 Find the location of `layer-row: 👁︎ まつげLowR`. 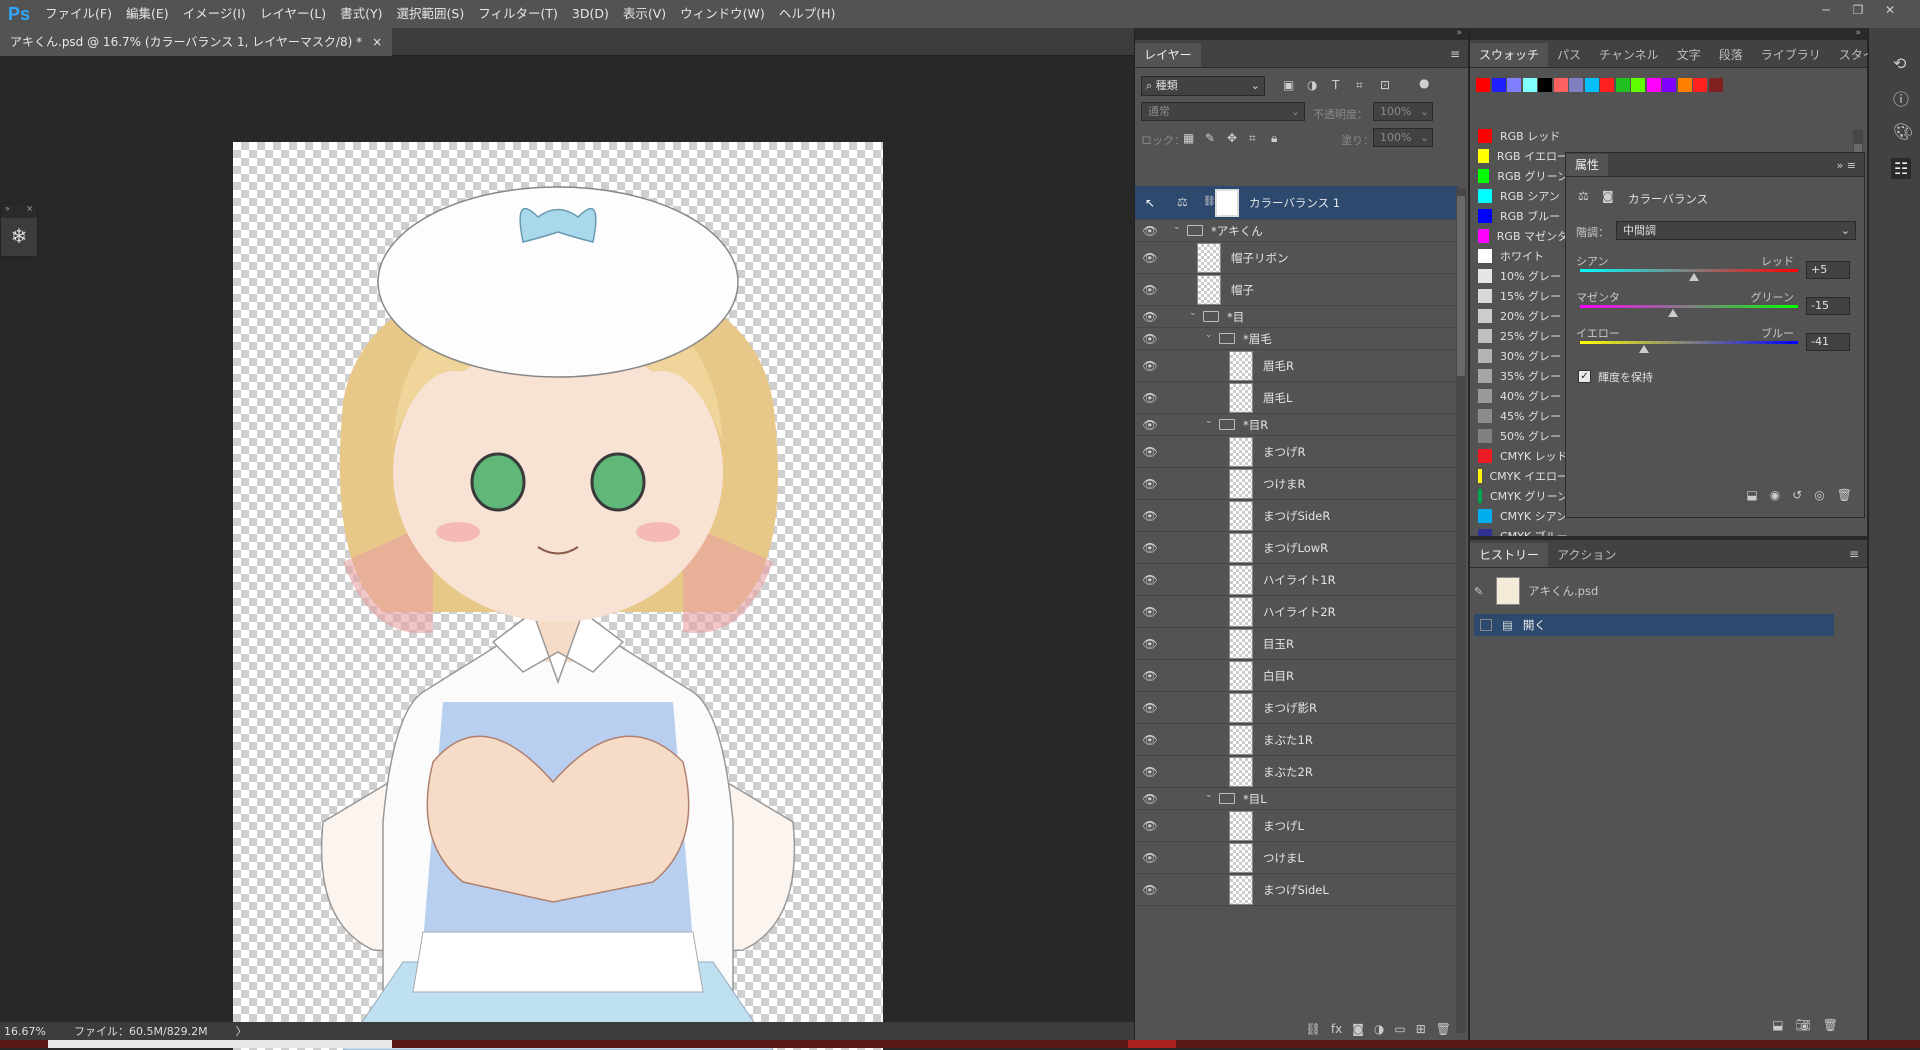

layer-row: 👁︎ まつげLowR is located at coordinates (1296, 548).